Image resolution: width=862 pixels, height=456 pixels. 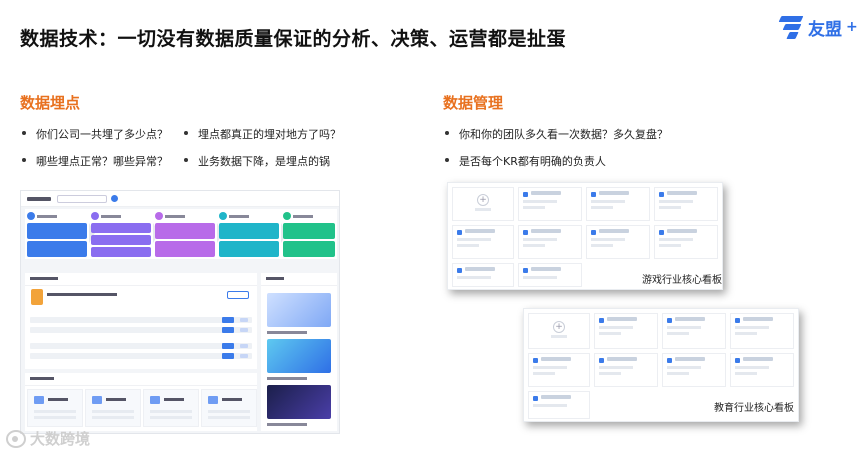 What do you see at coordinates (180, 199) in the screenshot?
I see `dashboard-header` at bounding box center [180, 199].